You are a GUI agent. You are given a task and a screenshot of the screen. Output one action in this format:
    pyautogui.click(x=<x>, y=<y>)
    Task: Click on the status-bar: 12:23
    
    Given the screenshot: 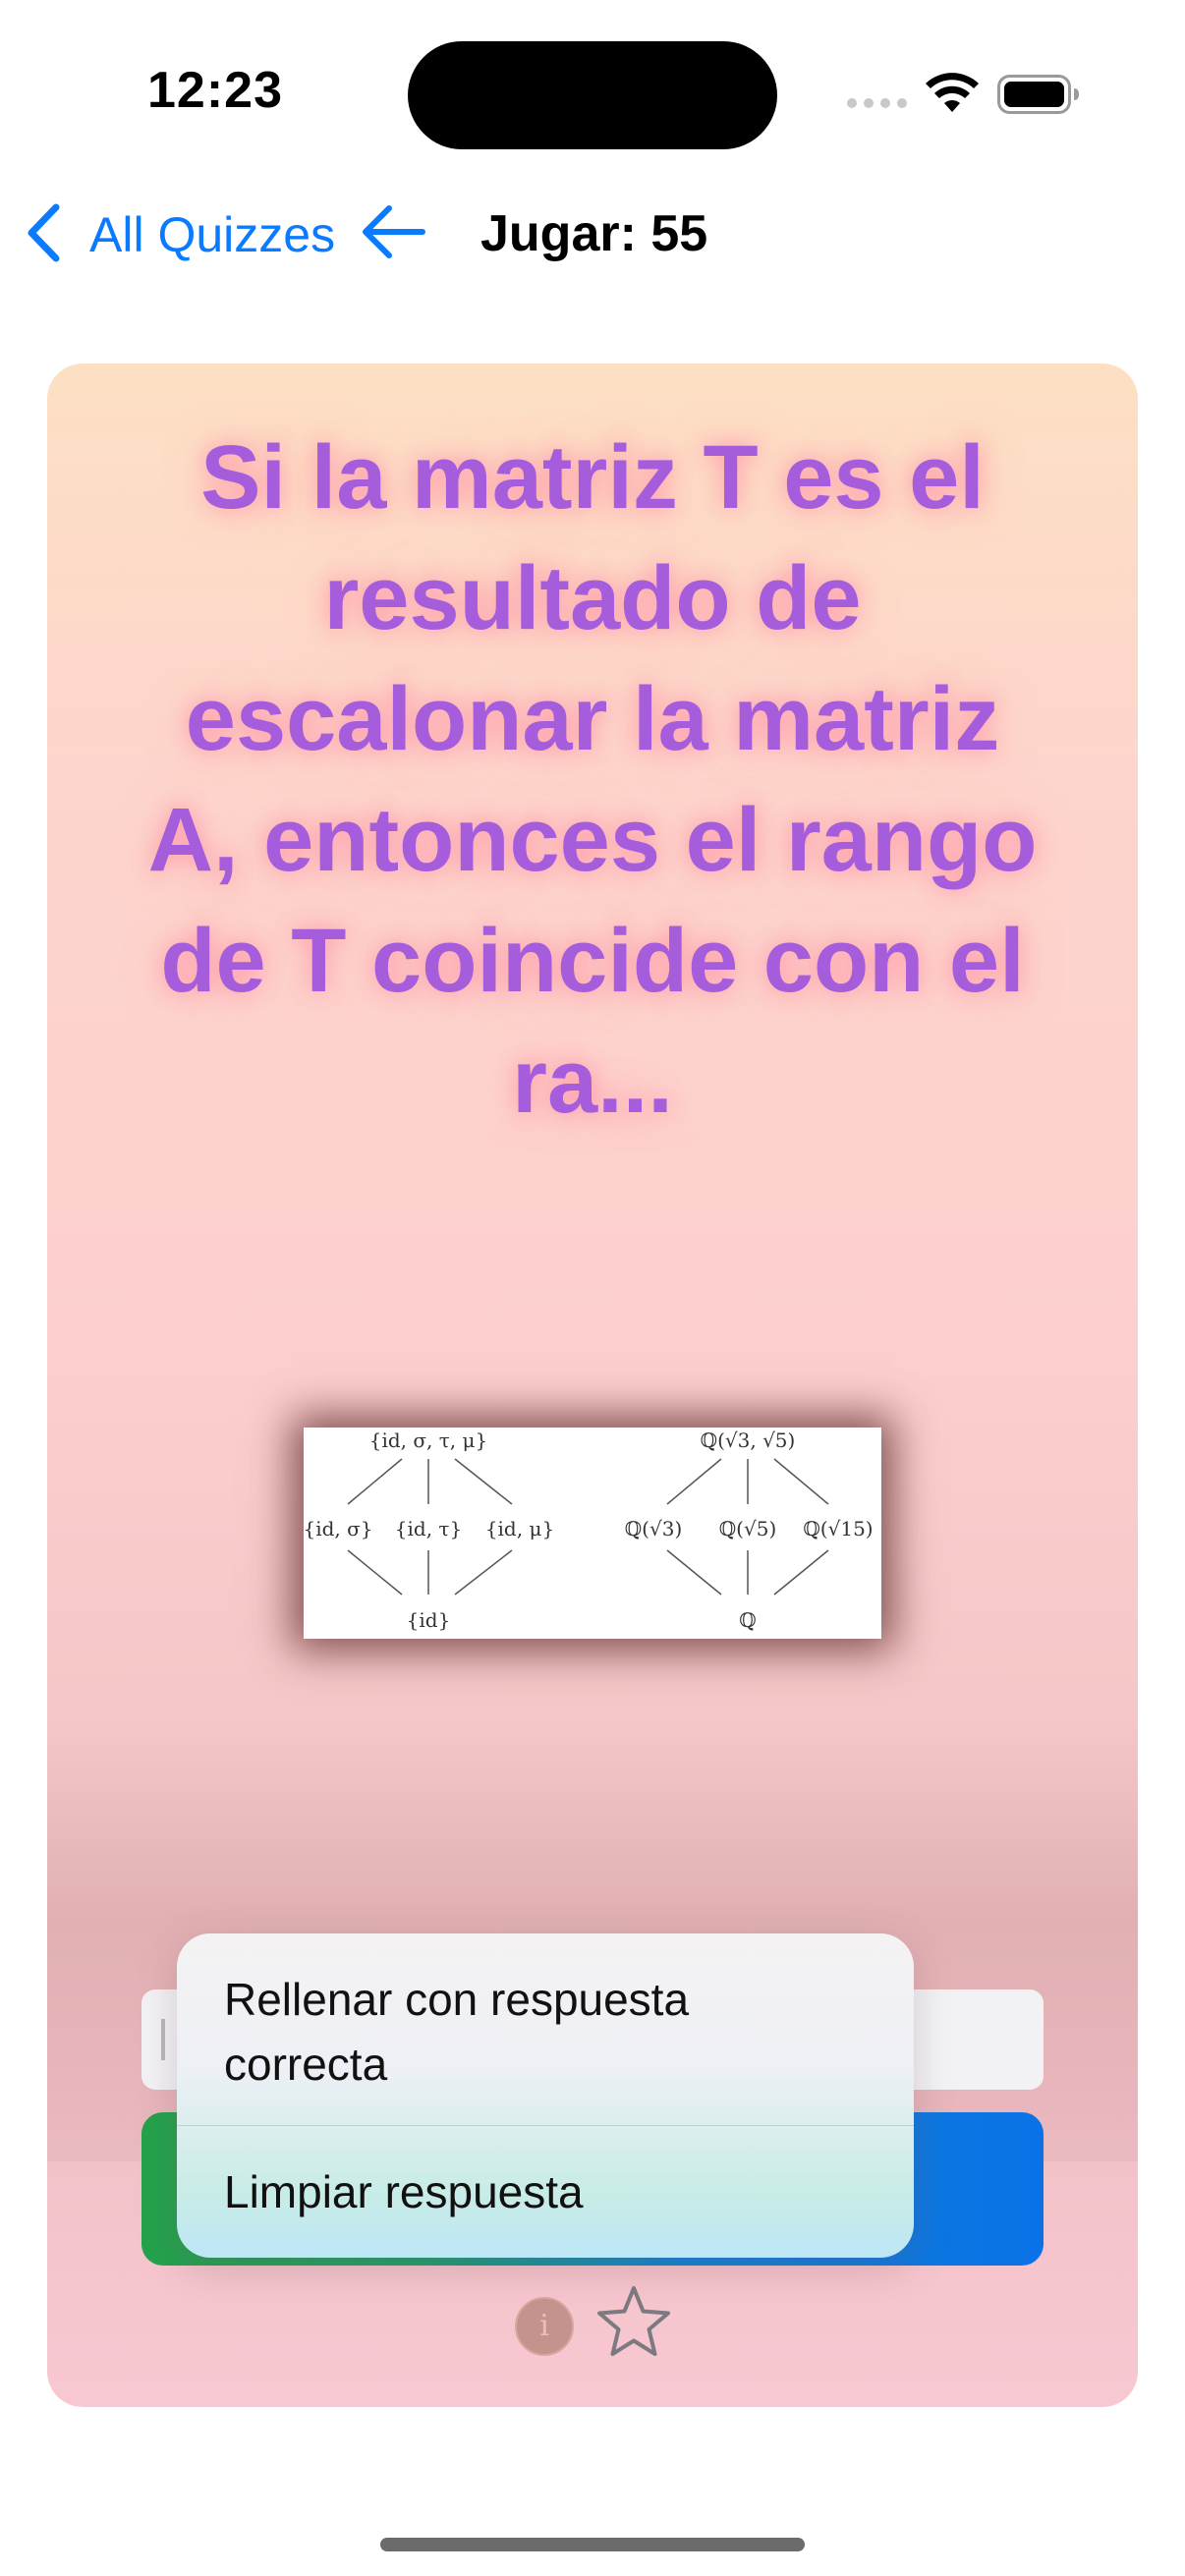 What is the action you would take?
    pyautogui.click(x=592, y=88)
    